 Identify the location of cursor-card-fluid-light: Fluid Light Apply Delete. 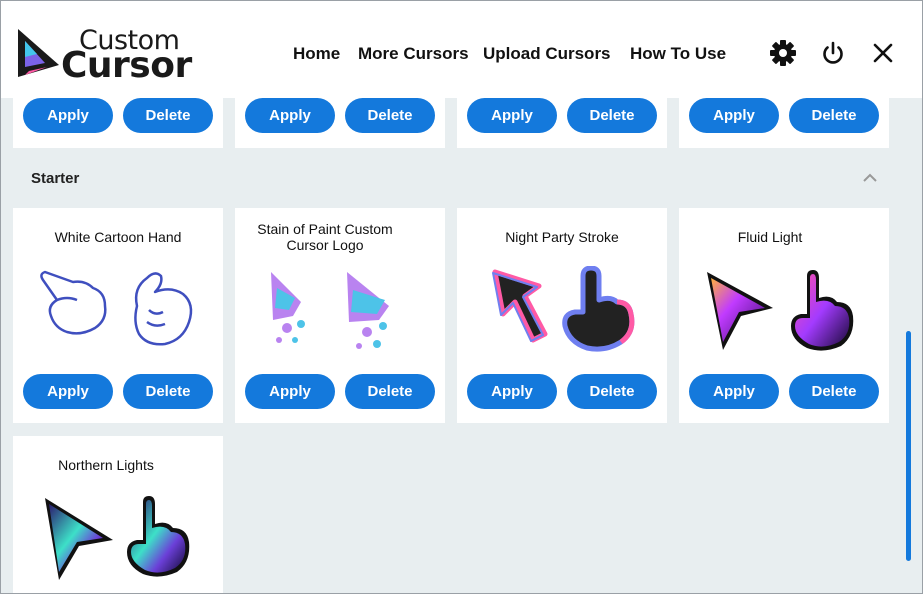
(784, 315).